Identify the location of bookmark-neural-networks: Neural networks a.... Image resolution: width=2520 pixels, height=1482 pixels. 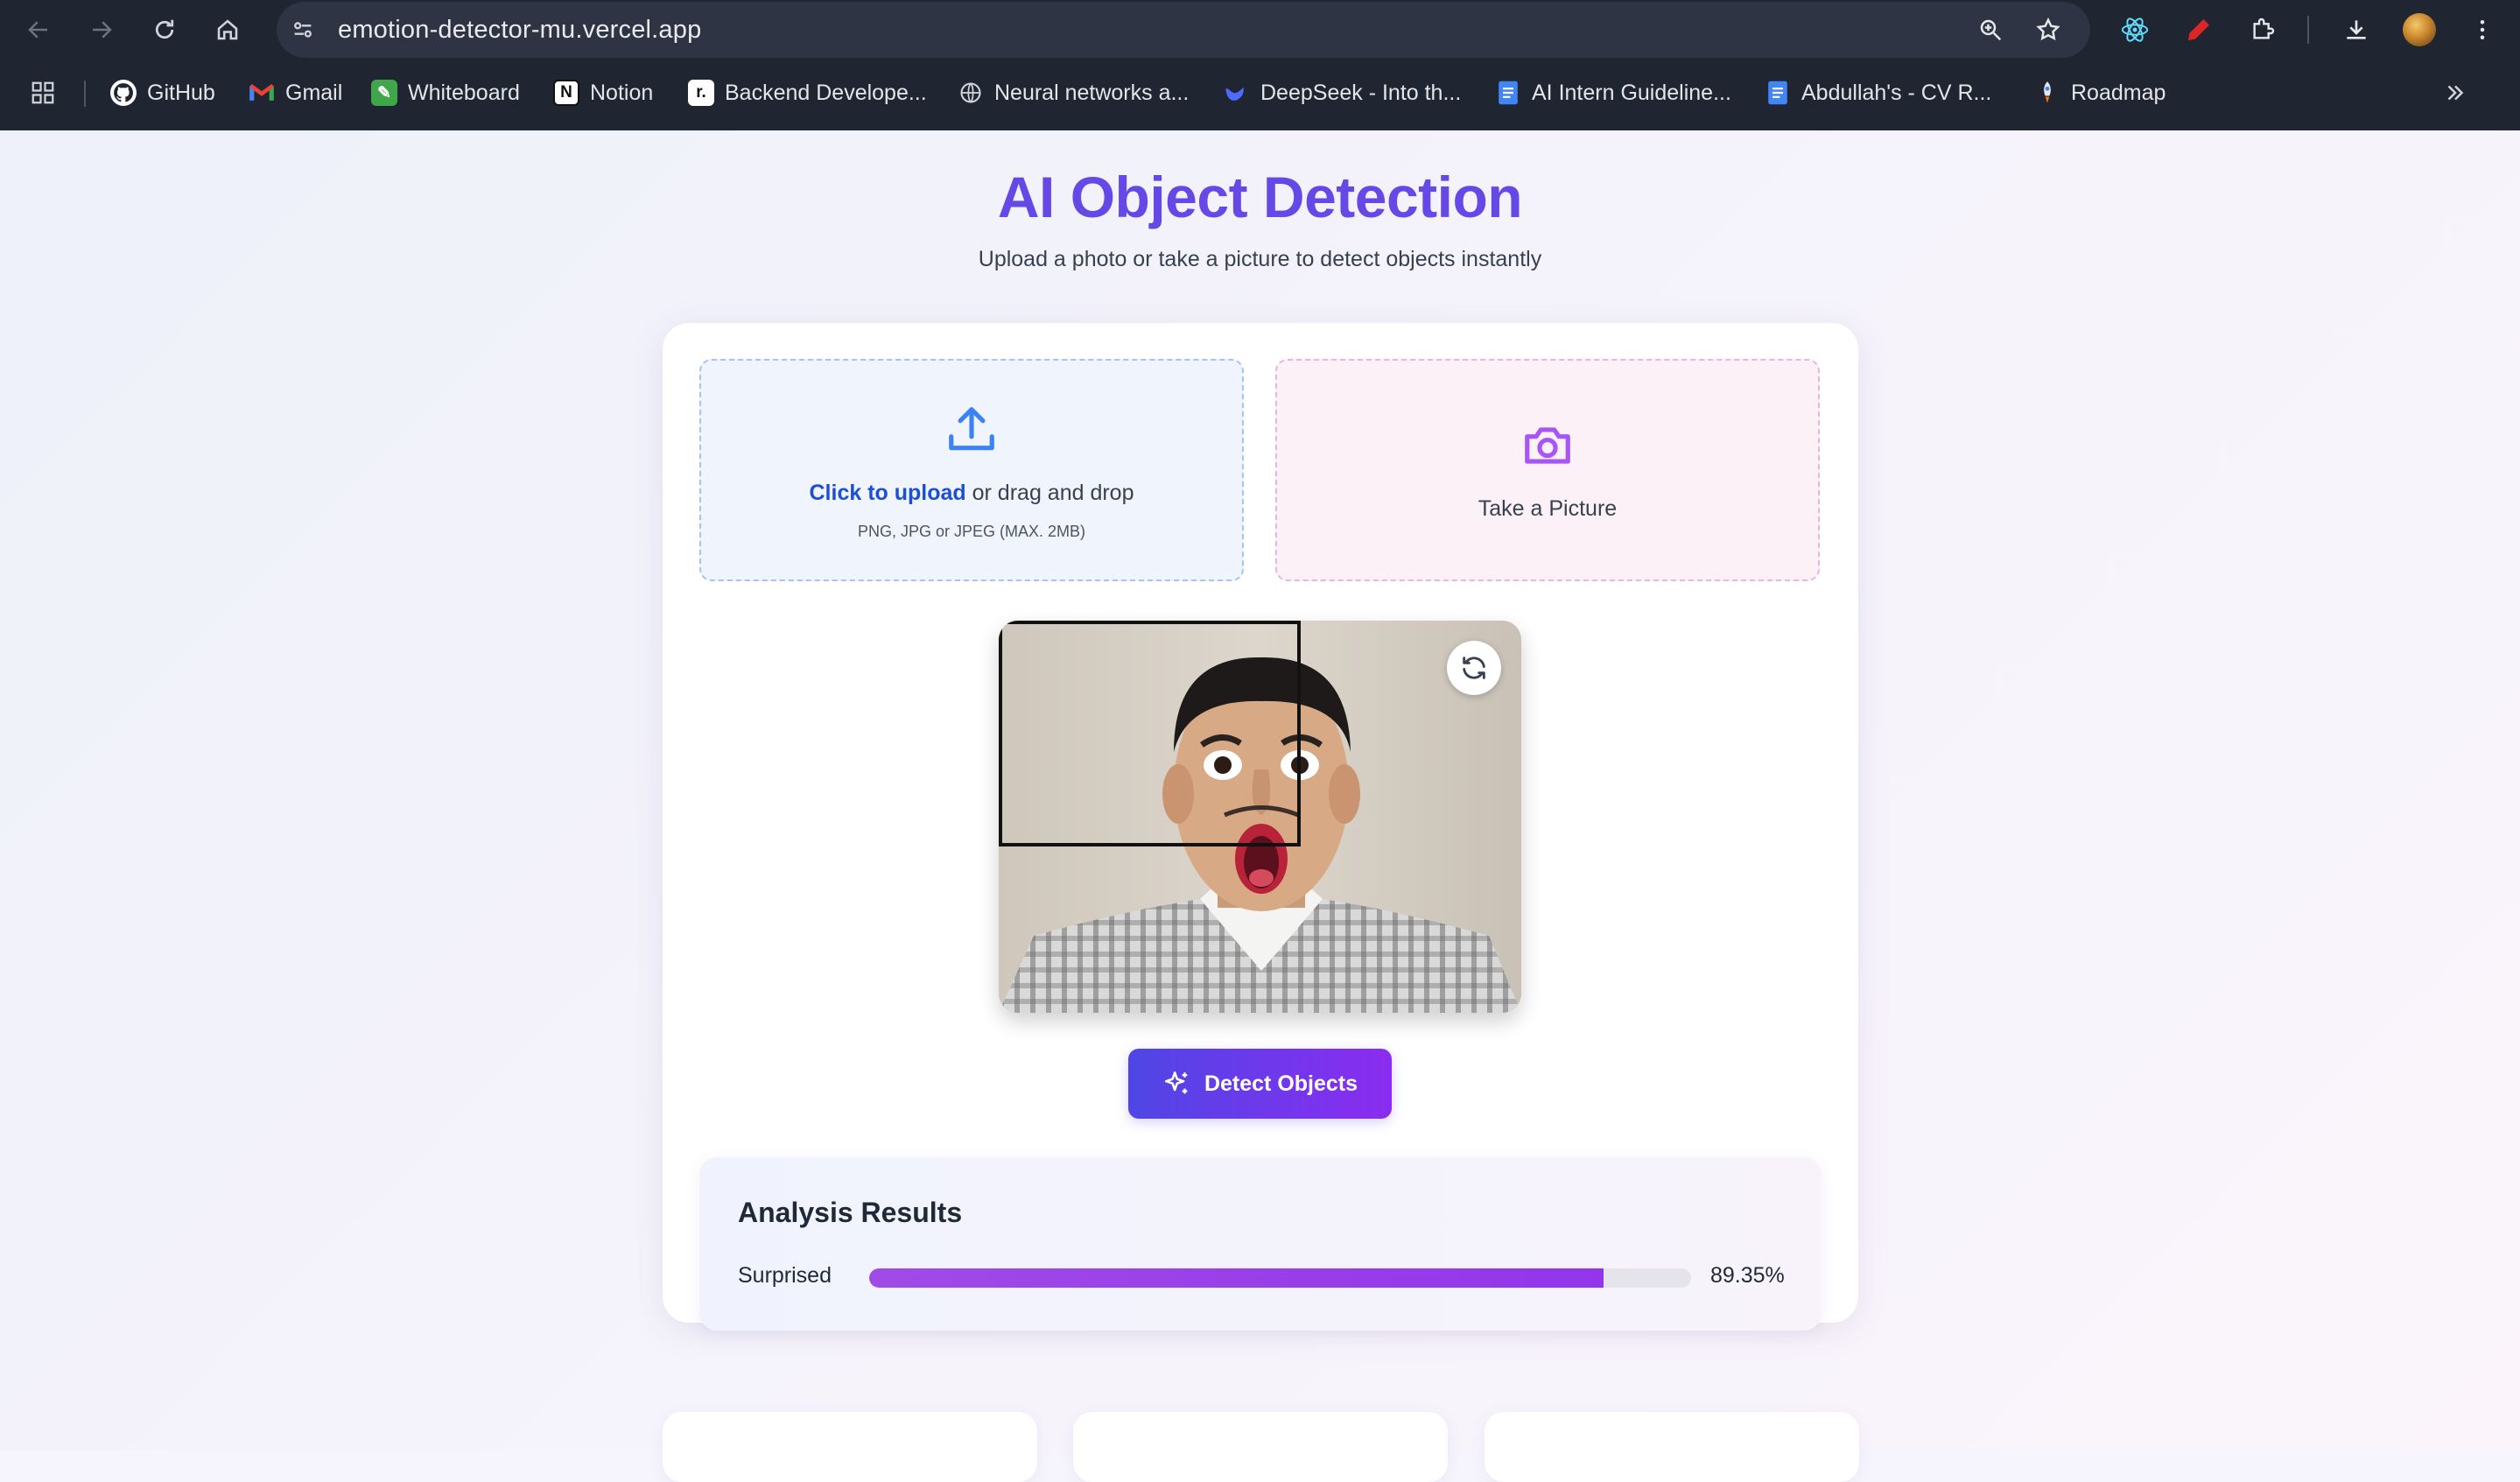
(1073, 92).